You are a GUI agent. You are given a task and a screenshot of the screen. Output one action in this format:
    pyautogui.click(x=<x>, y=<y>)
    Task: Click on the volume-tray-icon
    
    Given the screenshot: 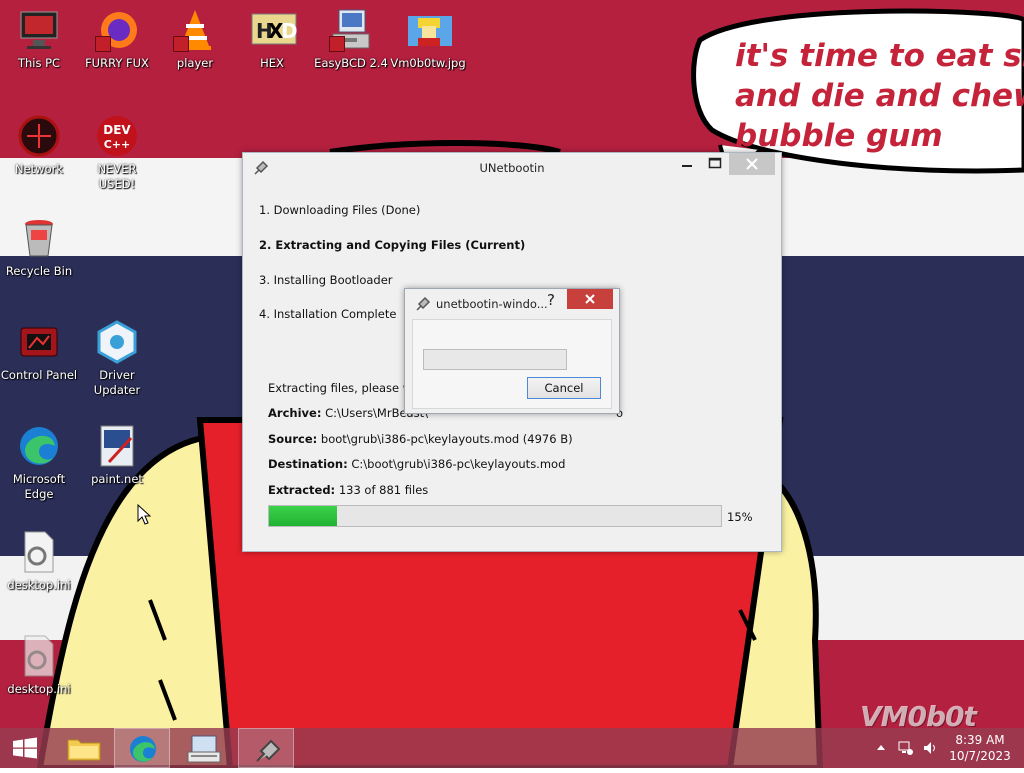 What is the action you would take?
    pyautogui.click(x=930, y=749)
    